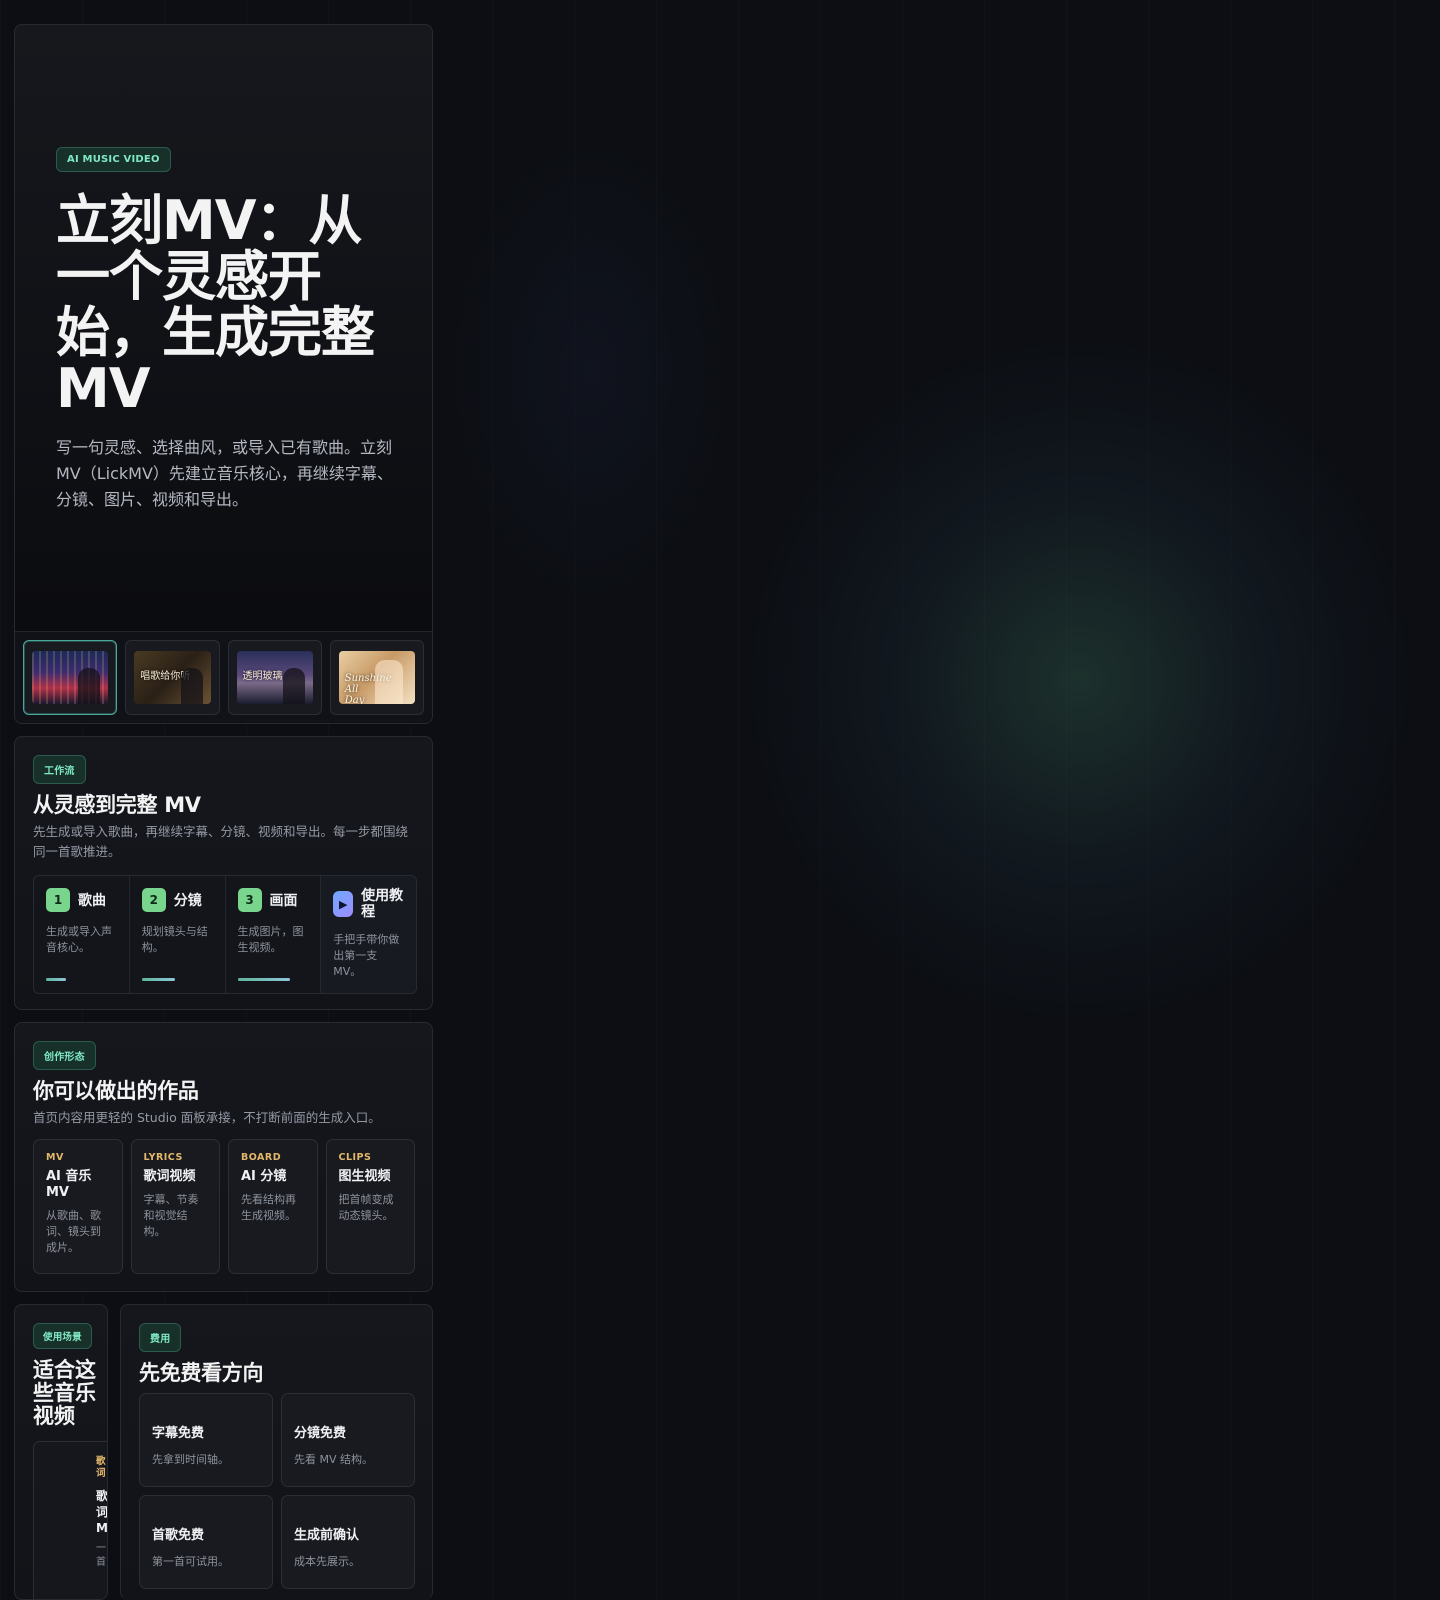  I want to click on cost-badge: 费用, so click(160, 1337).